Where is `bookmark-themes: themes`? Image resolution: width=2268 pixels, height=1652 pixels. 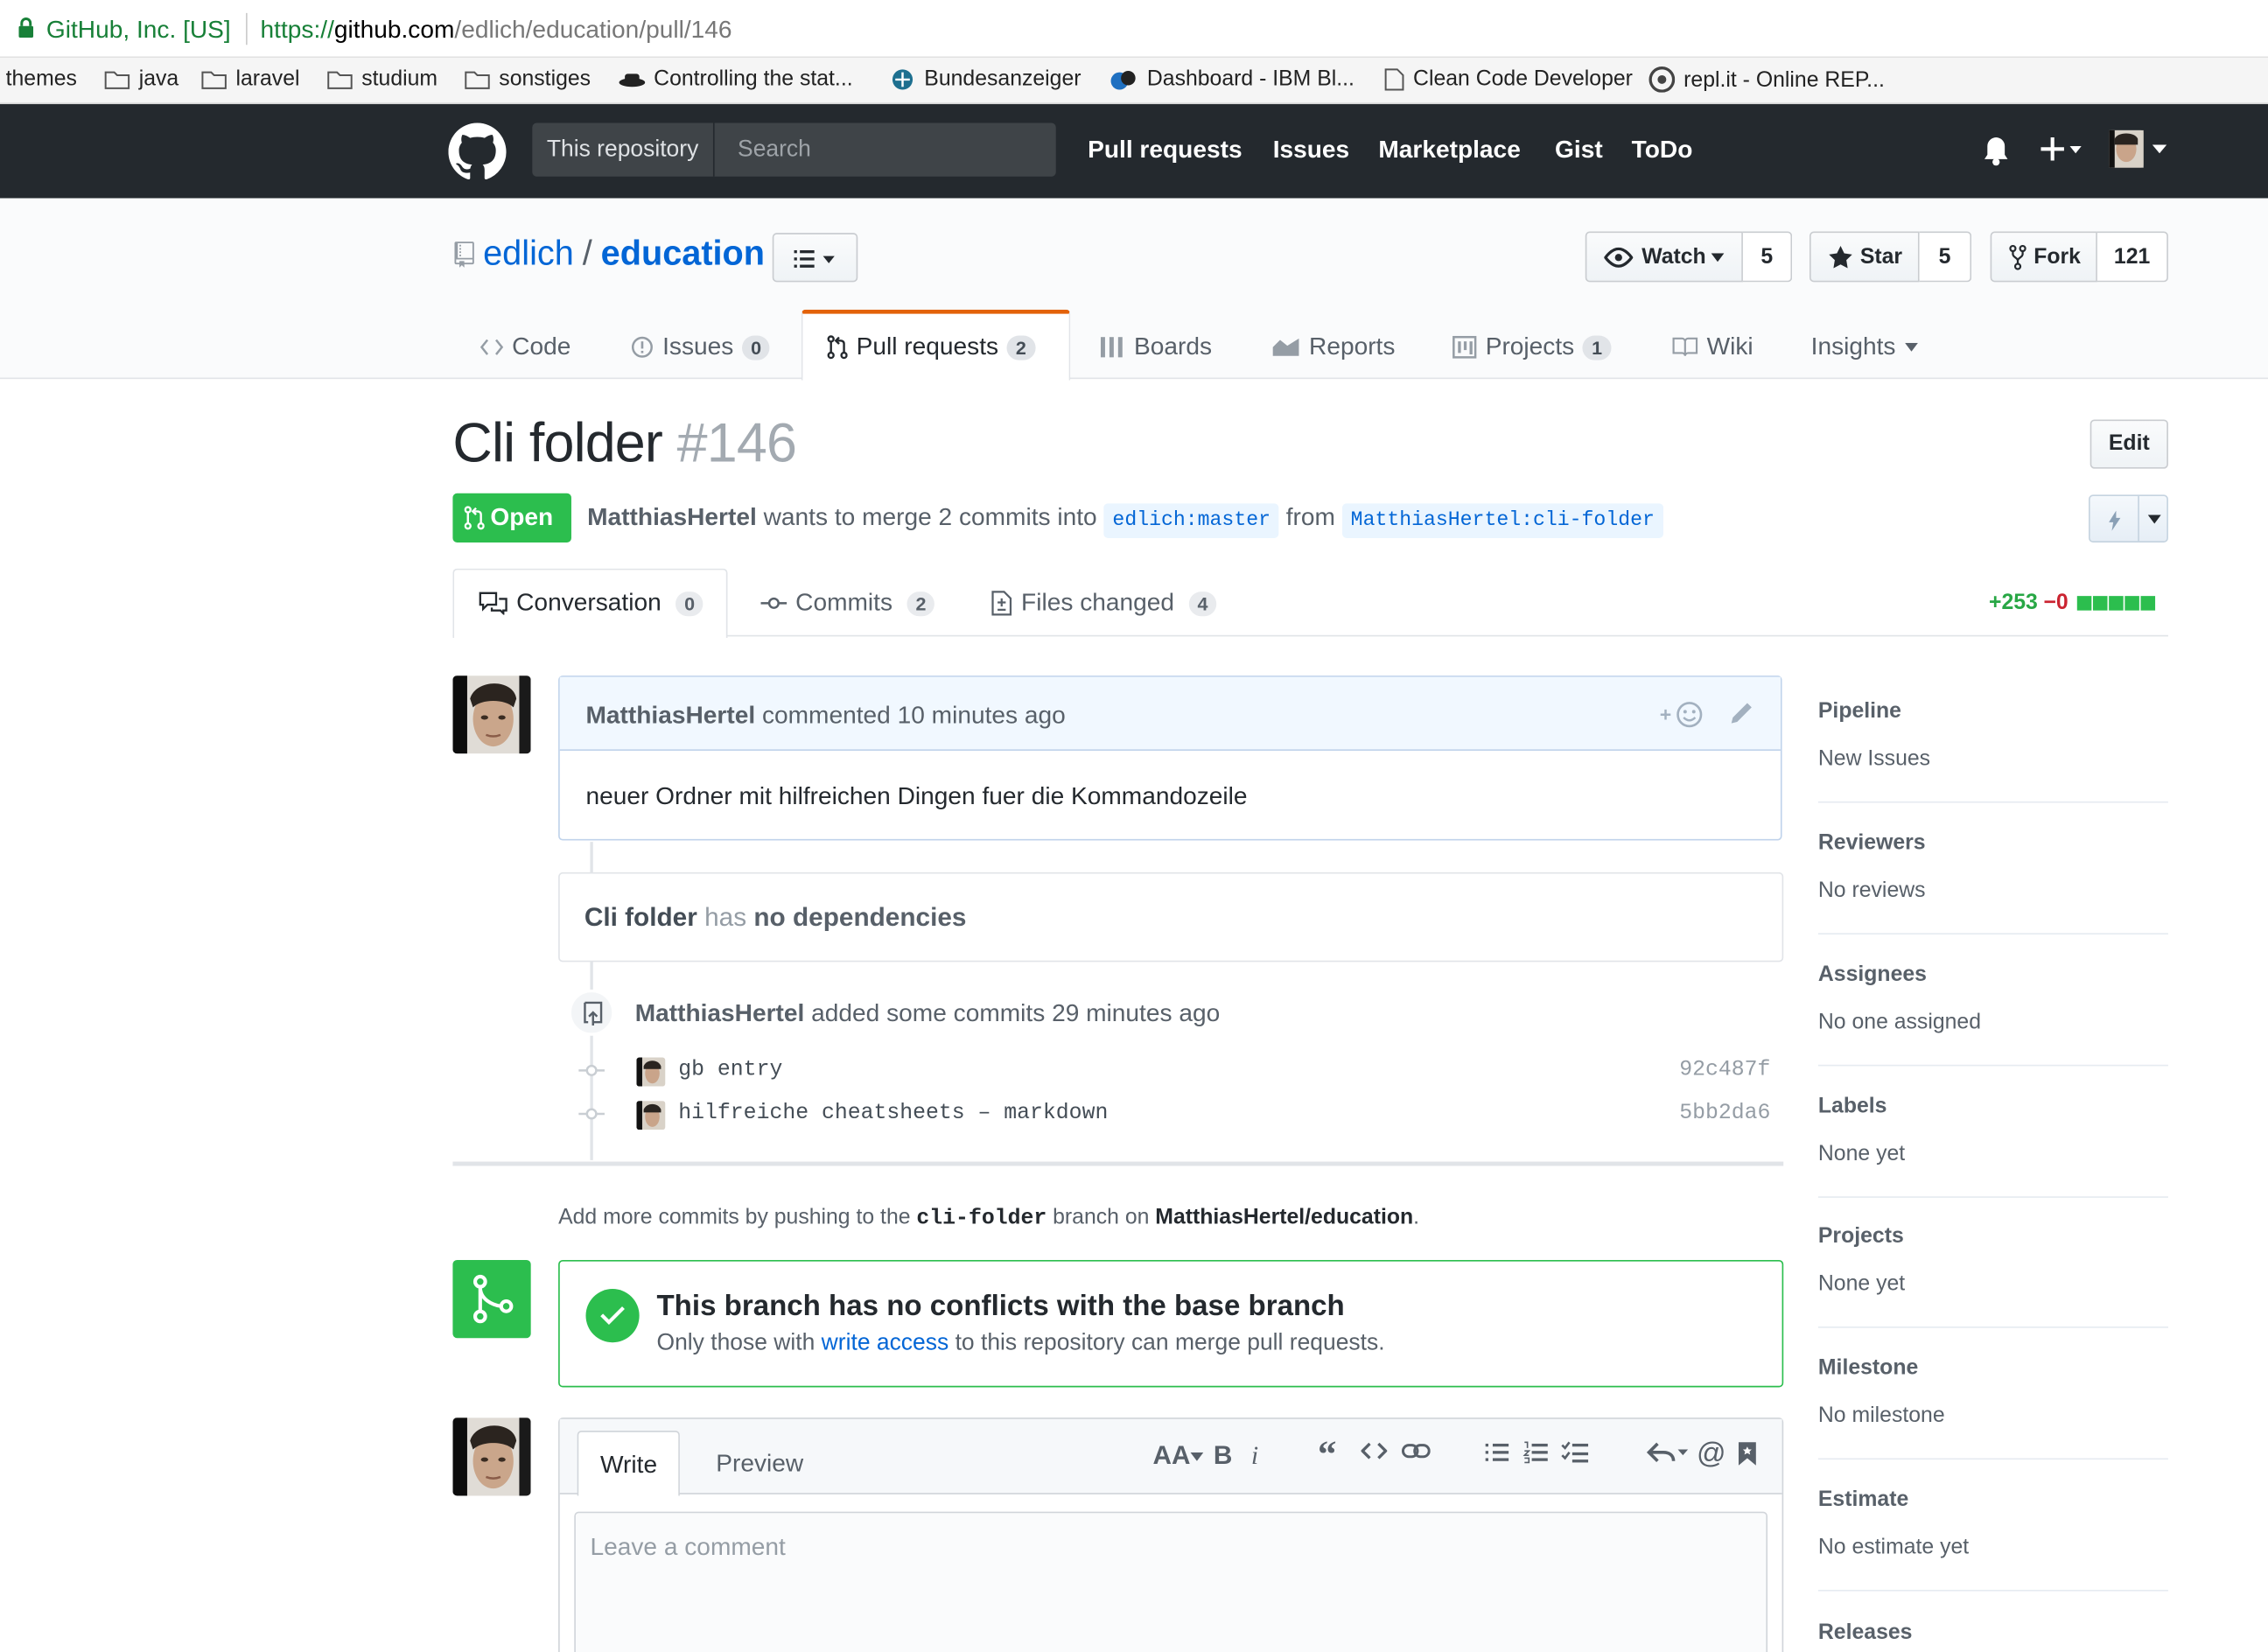
bookmark-themes: themes is located at coordinates (41, 78).